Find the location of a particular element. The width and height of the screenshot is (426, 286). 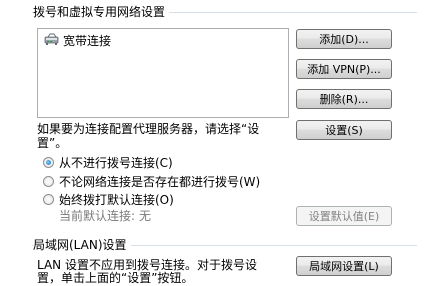

connection-item-label: 宽带连接 is located at coordinates (87, 40).